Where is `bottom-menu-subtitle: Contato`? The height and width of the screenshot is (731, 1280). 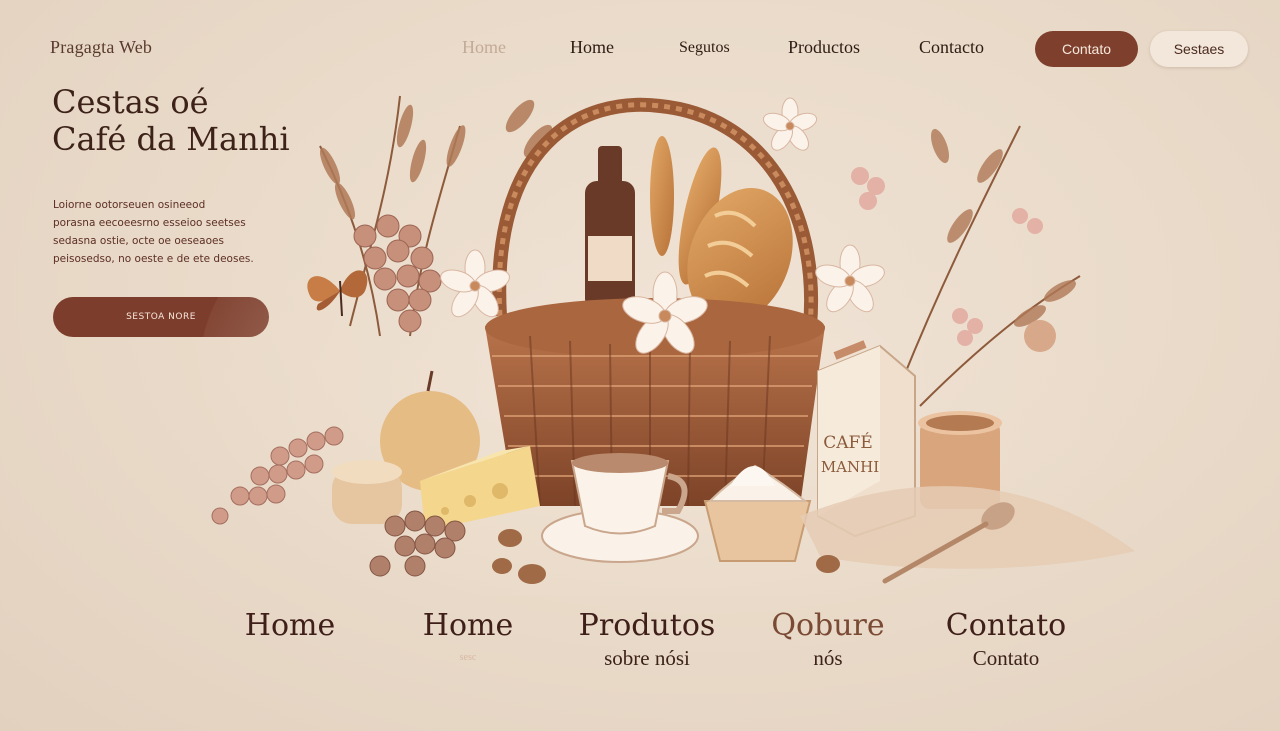
bottom-menu-subtitle: Contato is located at coordinates (1006, 658).